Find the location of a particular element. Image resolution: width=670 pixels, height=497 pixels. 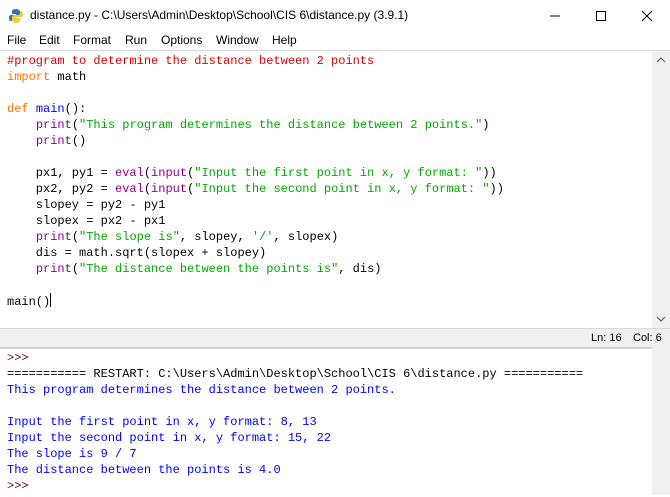

line-number: Ln: 16 is located at coordinates (606, 338).